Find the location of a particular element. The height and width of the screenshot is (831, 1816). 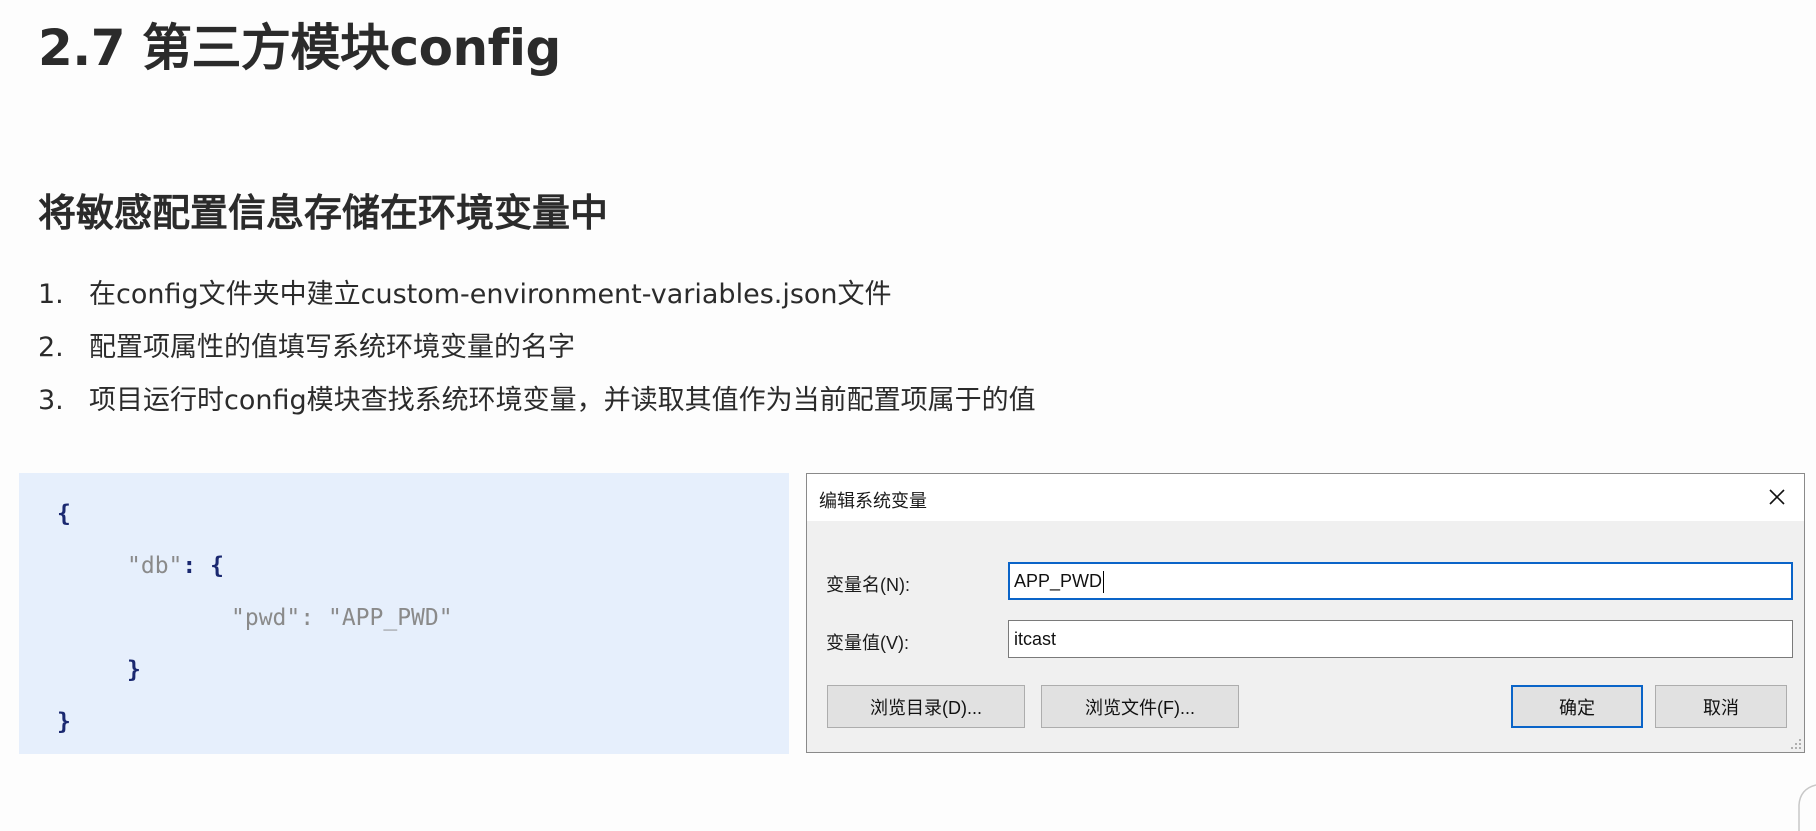

variable-name-value: APP_PWD is located at coordinates (1058, 581).